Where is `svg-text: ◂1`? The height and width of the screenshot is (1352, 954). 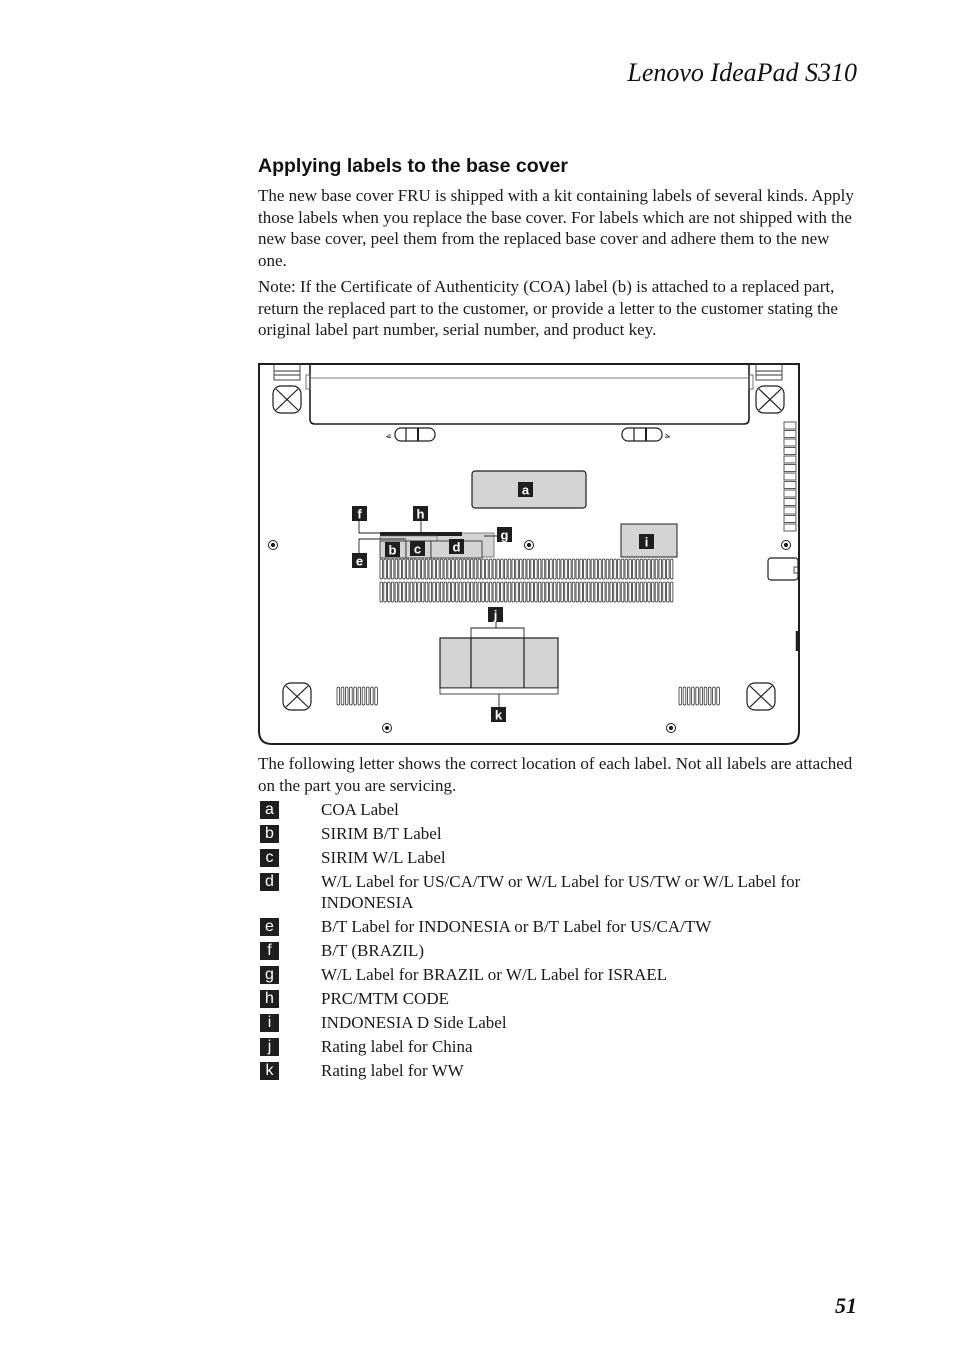
svg-text: ◂1 is located at coordinates (388, 437).